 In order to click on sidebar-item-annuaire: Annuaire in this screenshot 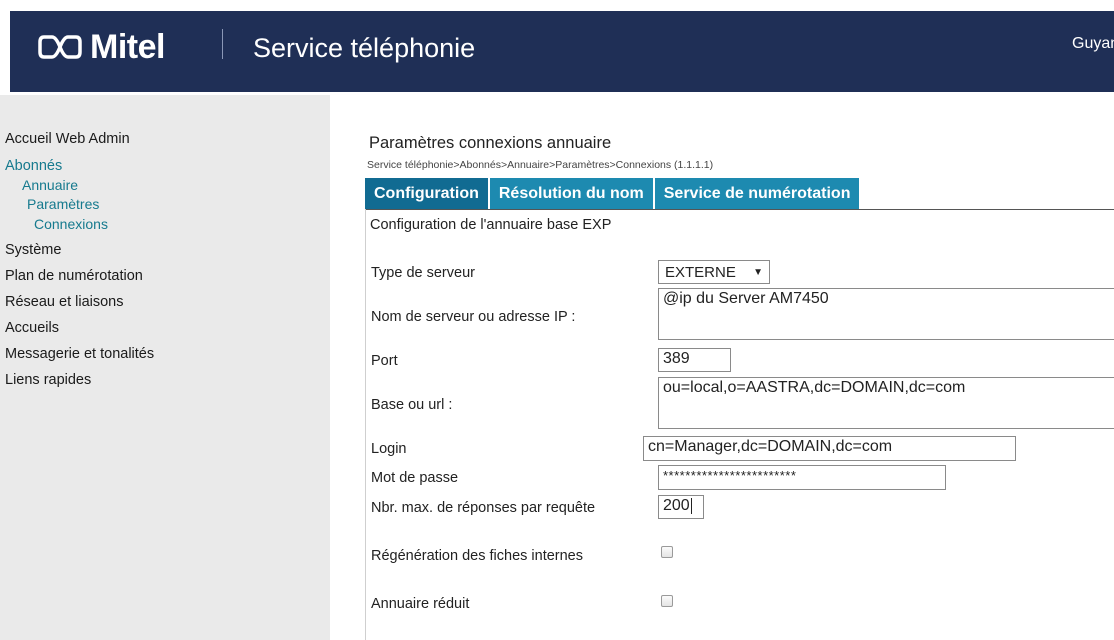, I will do `click(50, 185)`.